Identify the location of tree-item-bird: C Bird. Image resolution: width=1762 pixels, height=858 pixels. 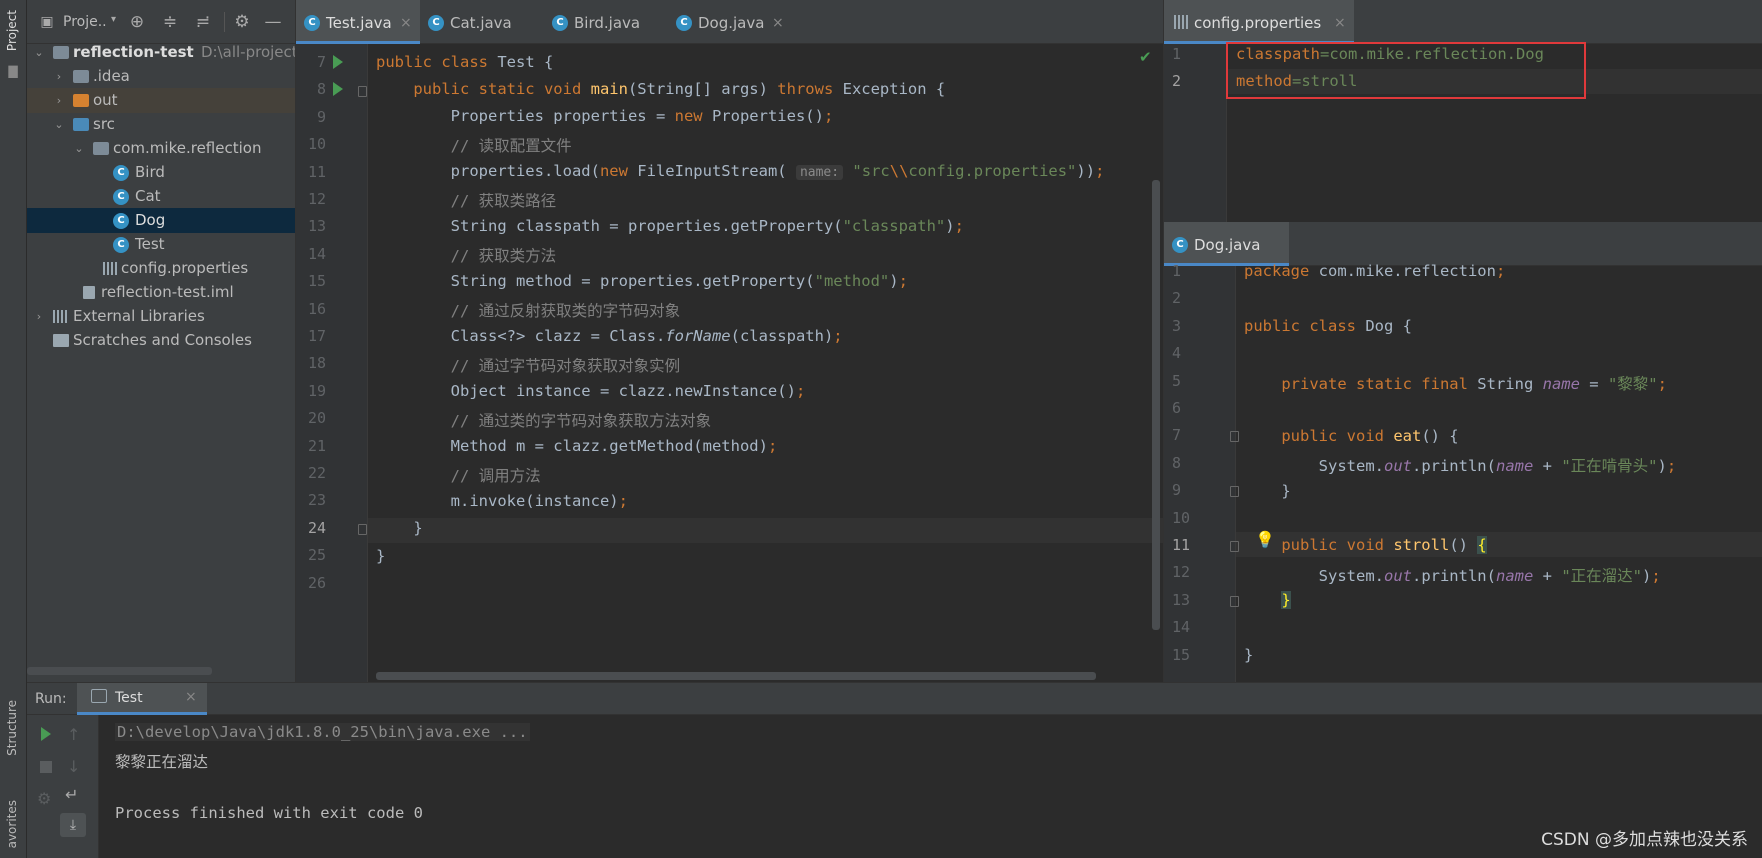
(161, 172).